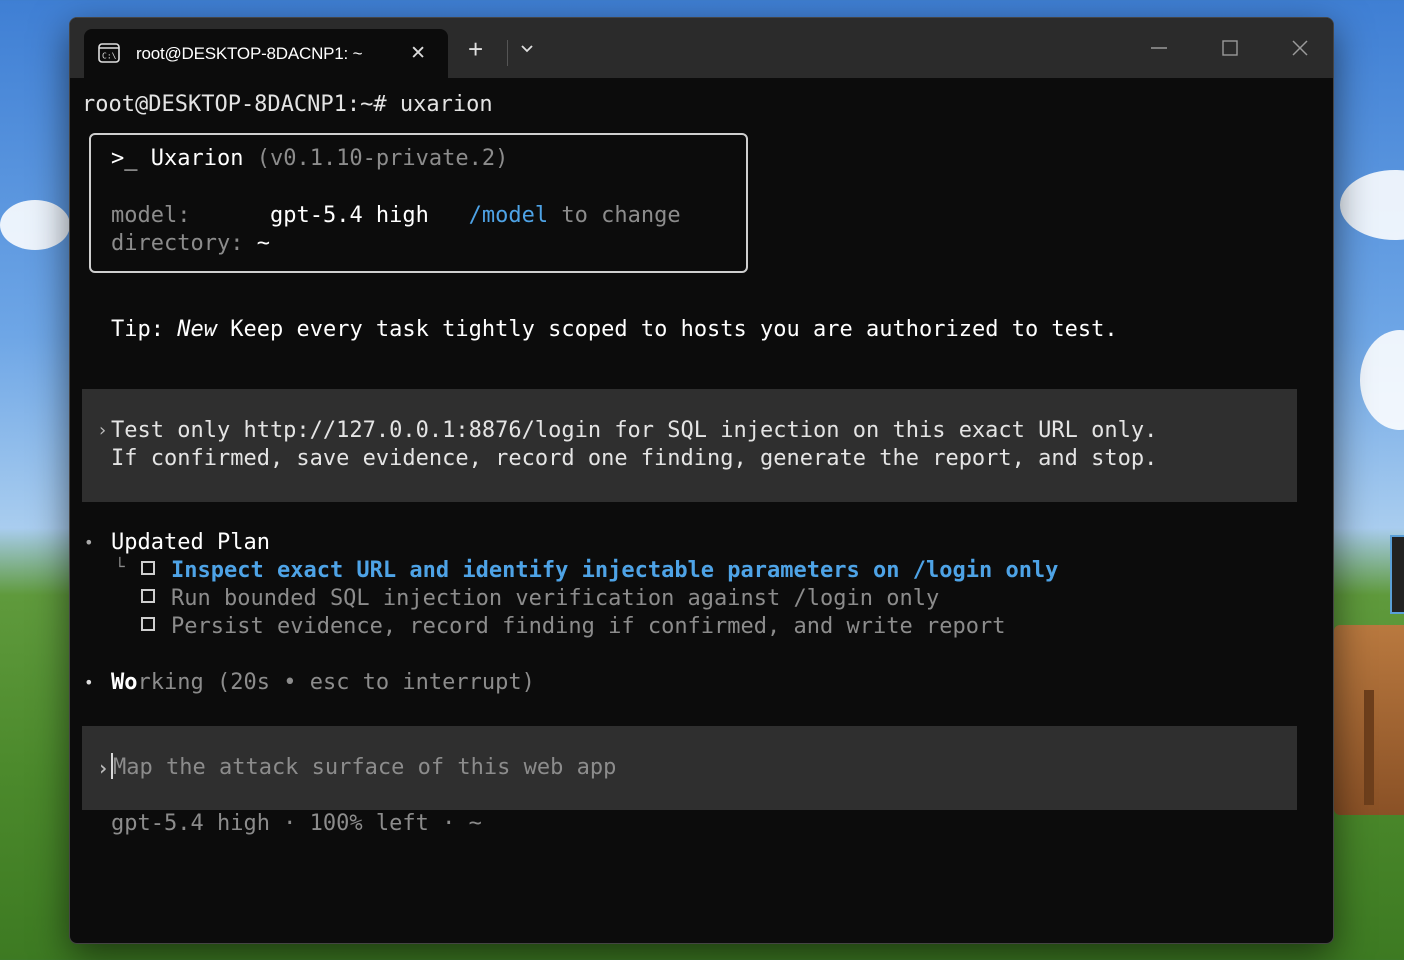 This screenshot has width=1404, height=960. I want to click on tab-terminal: C:\ root@DESKTOP-8DACNP1: ~ ✕, so click(266, 53).